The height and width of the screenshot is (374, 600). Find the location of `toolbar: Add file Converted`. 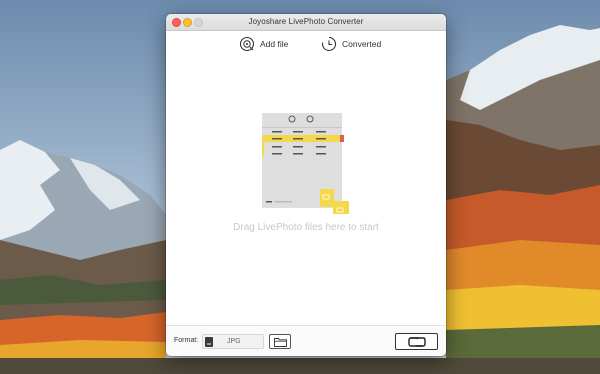

toolbar: Add file Converted is located at coordinates (306, 44).